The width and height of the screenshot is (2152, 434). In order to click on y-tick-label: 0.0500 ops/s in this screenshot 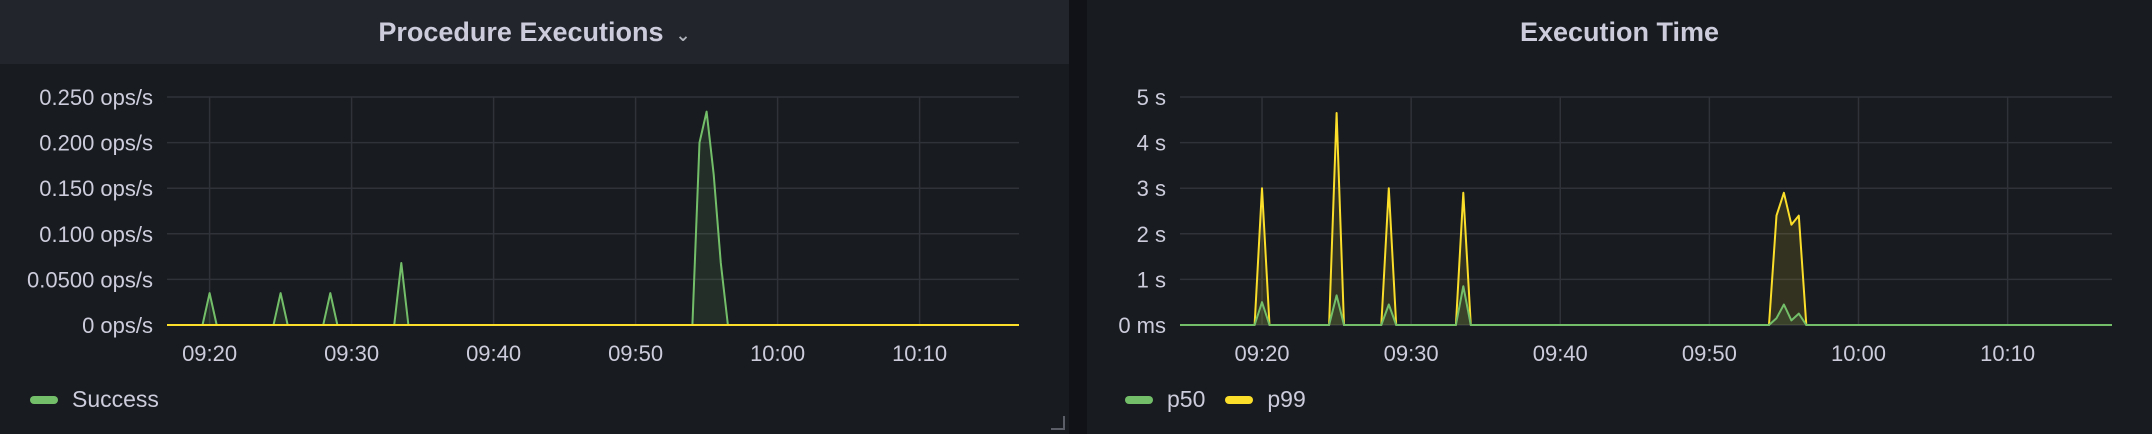, I will do `click(90, 279)`.